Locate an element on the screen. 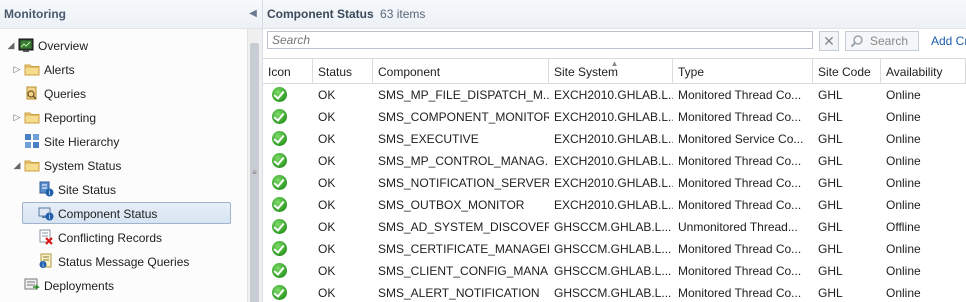 The width and height of the screenshot is (966, 302). site-status-icon: i is located at coordinates (46, 189).